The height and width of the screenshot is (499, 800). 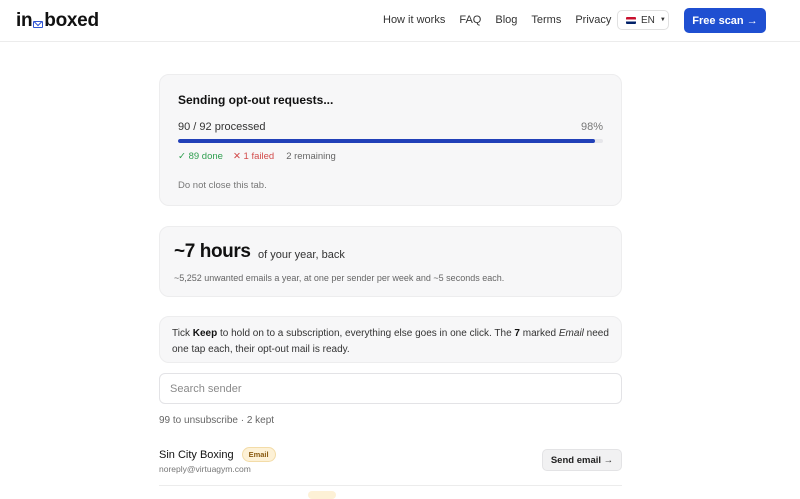 What do you see at coordinates (662, 20) in the screenshot?
I see `caret-down-icon: ▼` at bounding box center [662, 20].